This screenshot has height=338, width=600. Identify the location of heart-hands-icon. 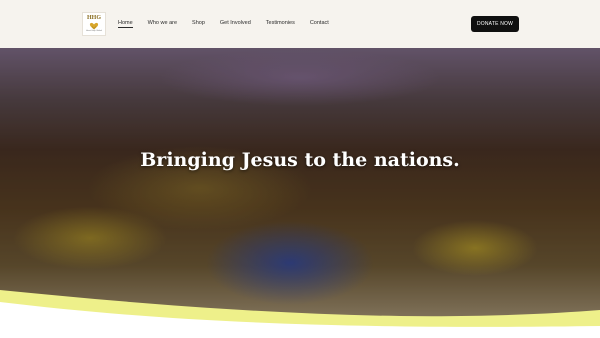
(94, 26).